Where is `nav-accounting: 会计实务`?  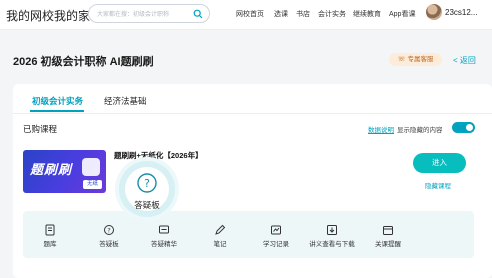
nav-accounting: 会计实务 is located at coordinates (332, 14).